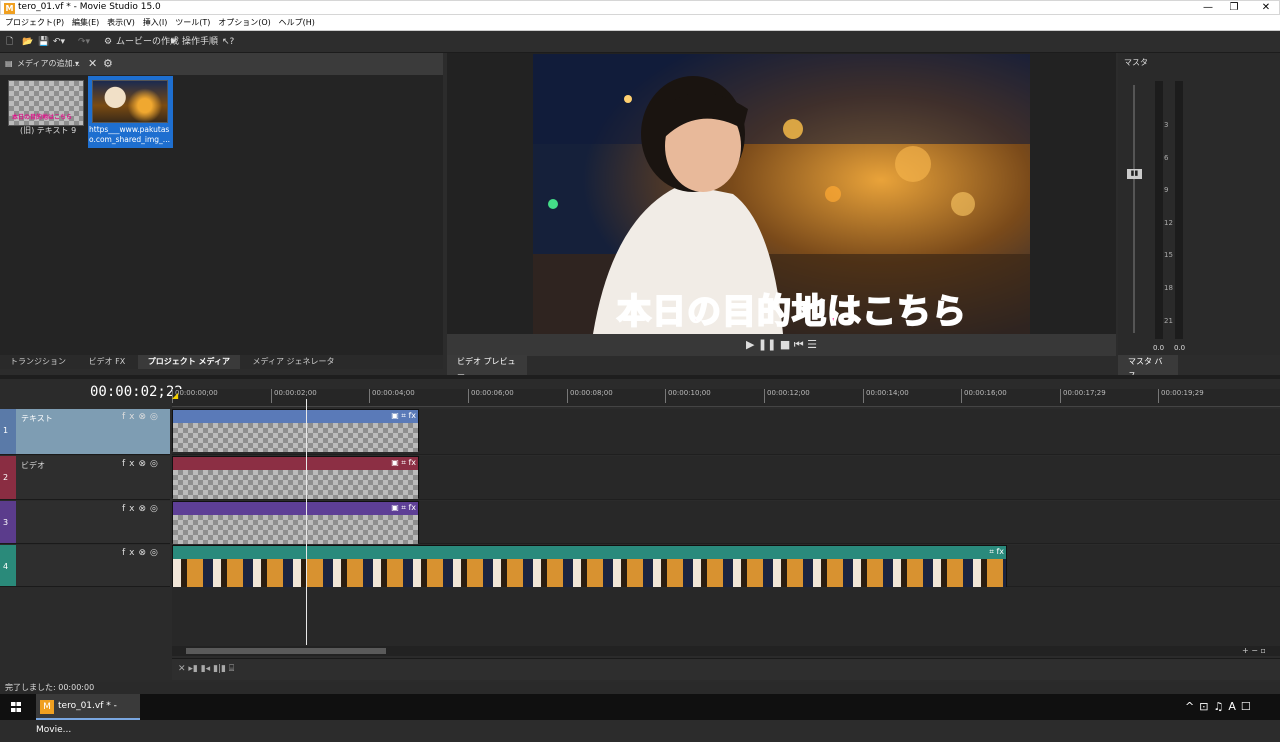 This screenshot has height=742, width=1280. Describe the element at coordinates (306, 522) in the screenshot. I see `playhead` at that location.